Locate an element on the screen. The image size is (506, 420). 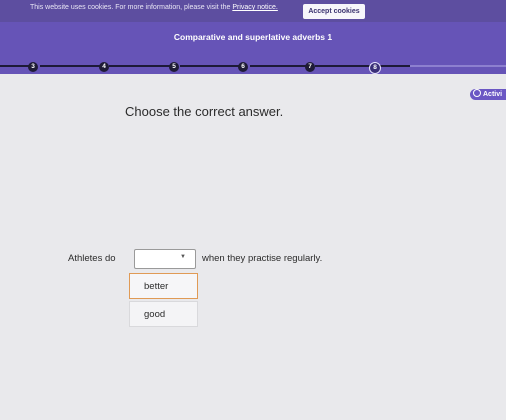
option-better: better is located at coordinates (163, 286).